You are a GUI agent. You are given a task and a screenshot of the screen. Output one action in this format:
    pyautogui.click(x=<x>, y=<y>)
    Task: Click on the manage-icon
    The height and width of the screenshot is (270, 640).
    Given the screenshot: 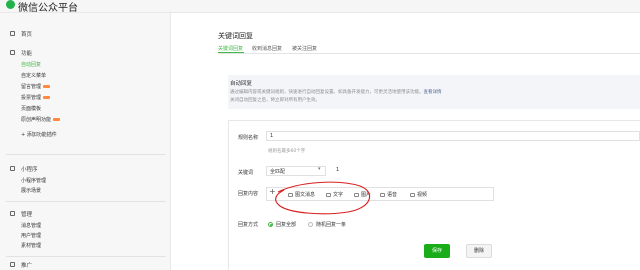 What is the action you would take?
    pyautogui.click(x=12, y=213)
    